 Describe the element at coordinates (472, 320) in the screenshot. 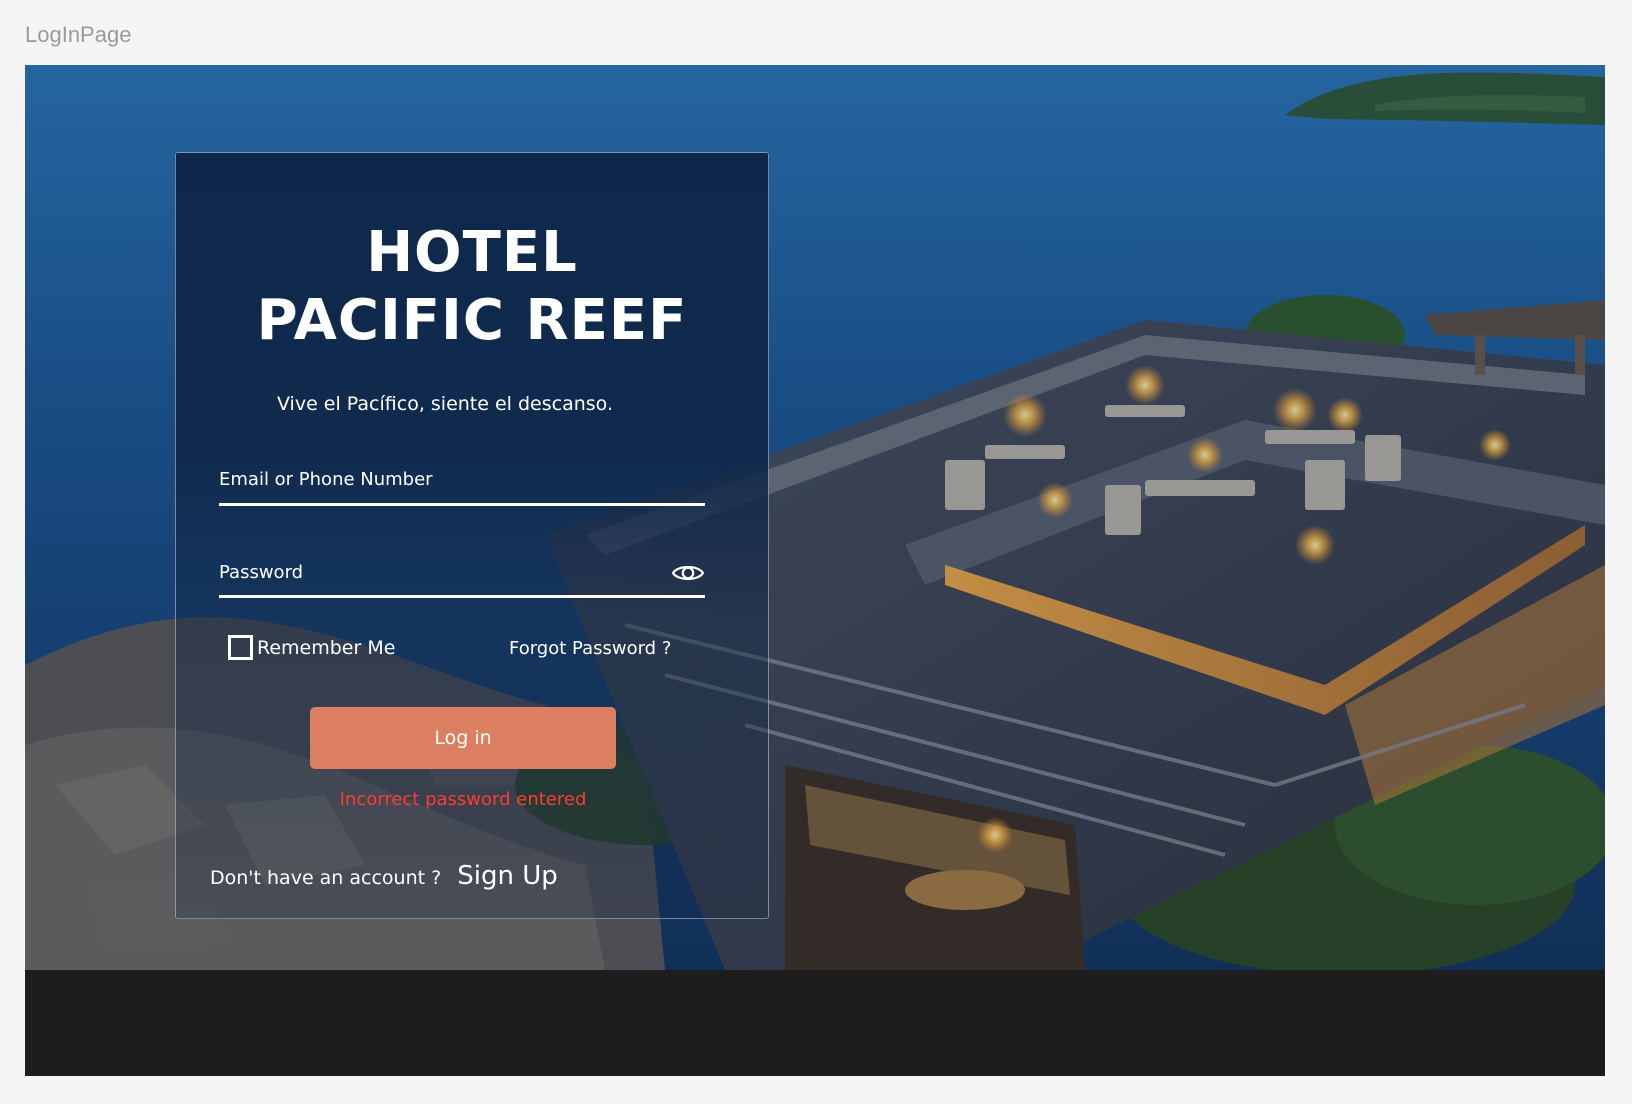

I see `hotel-name-line2: PACIFIC REEF` at that location.